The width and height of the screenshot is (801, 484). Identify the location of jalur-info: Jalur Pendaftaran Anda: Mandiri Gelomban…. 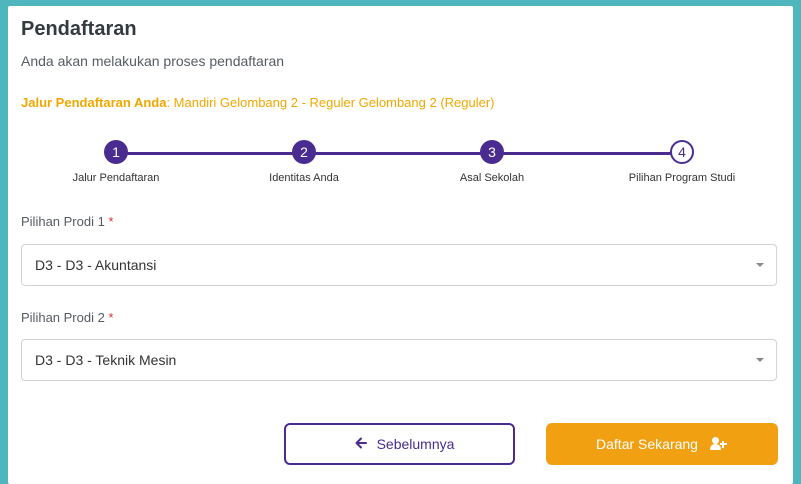
(258, 102).